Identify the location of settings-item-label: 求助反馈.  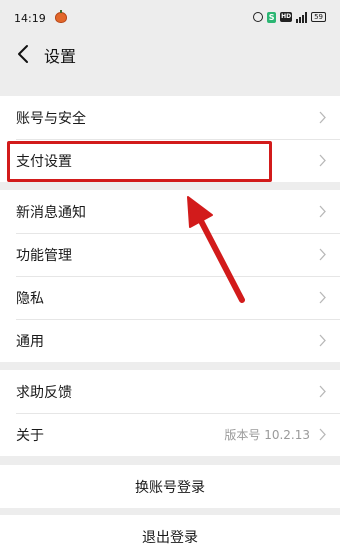
(44, 393).